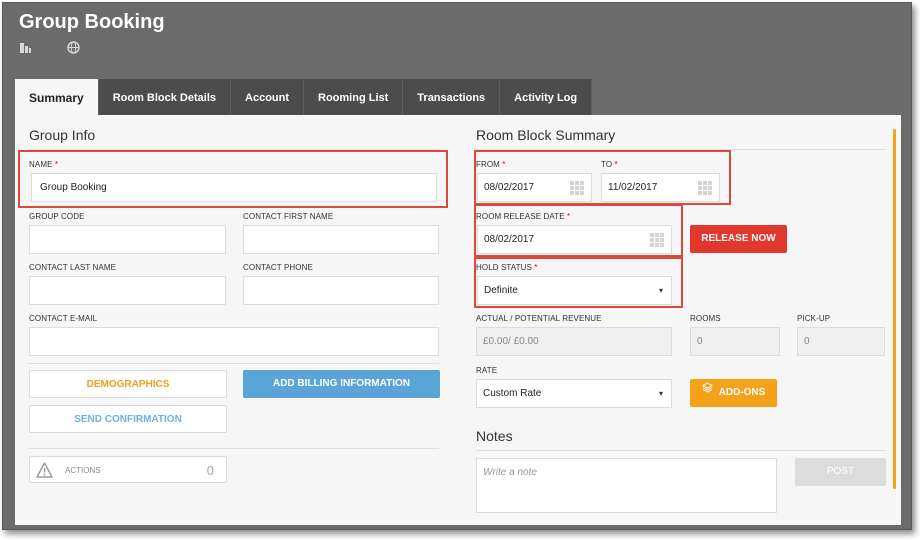 The image size is (920, 540). What do you see at coordinates (894, 309) in the screenshot?
I see `scrollbar` at bounding box center [894, 309].